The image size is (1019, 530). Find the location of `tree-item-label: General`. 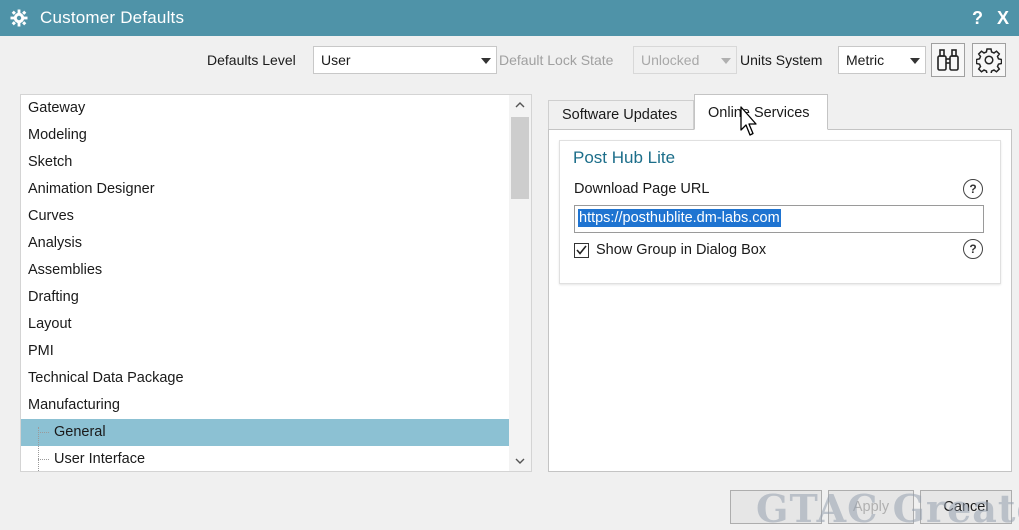

tree-item-label: General is located at coordinates (80, 432).